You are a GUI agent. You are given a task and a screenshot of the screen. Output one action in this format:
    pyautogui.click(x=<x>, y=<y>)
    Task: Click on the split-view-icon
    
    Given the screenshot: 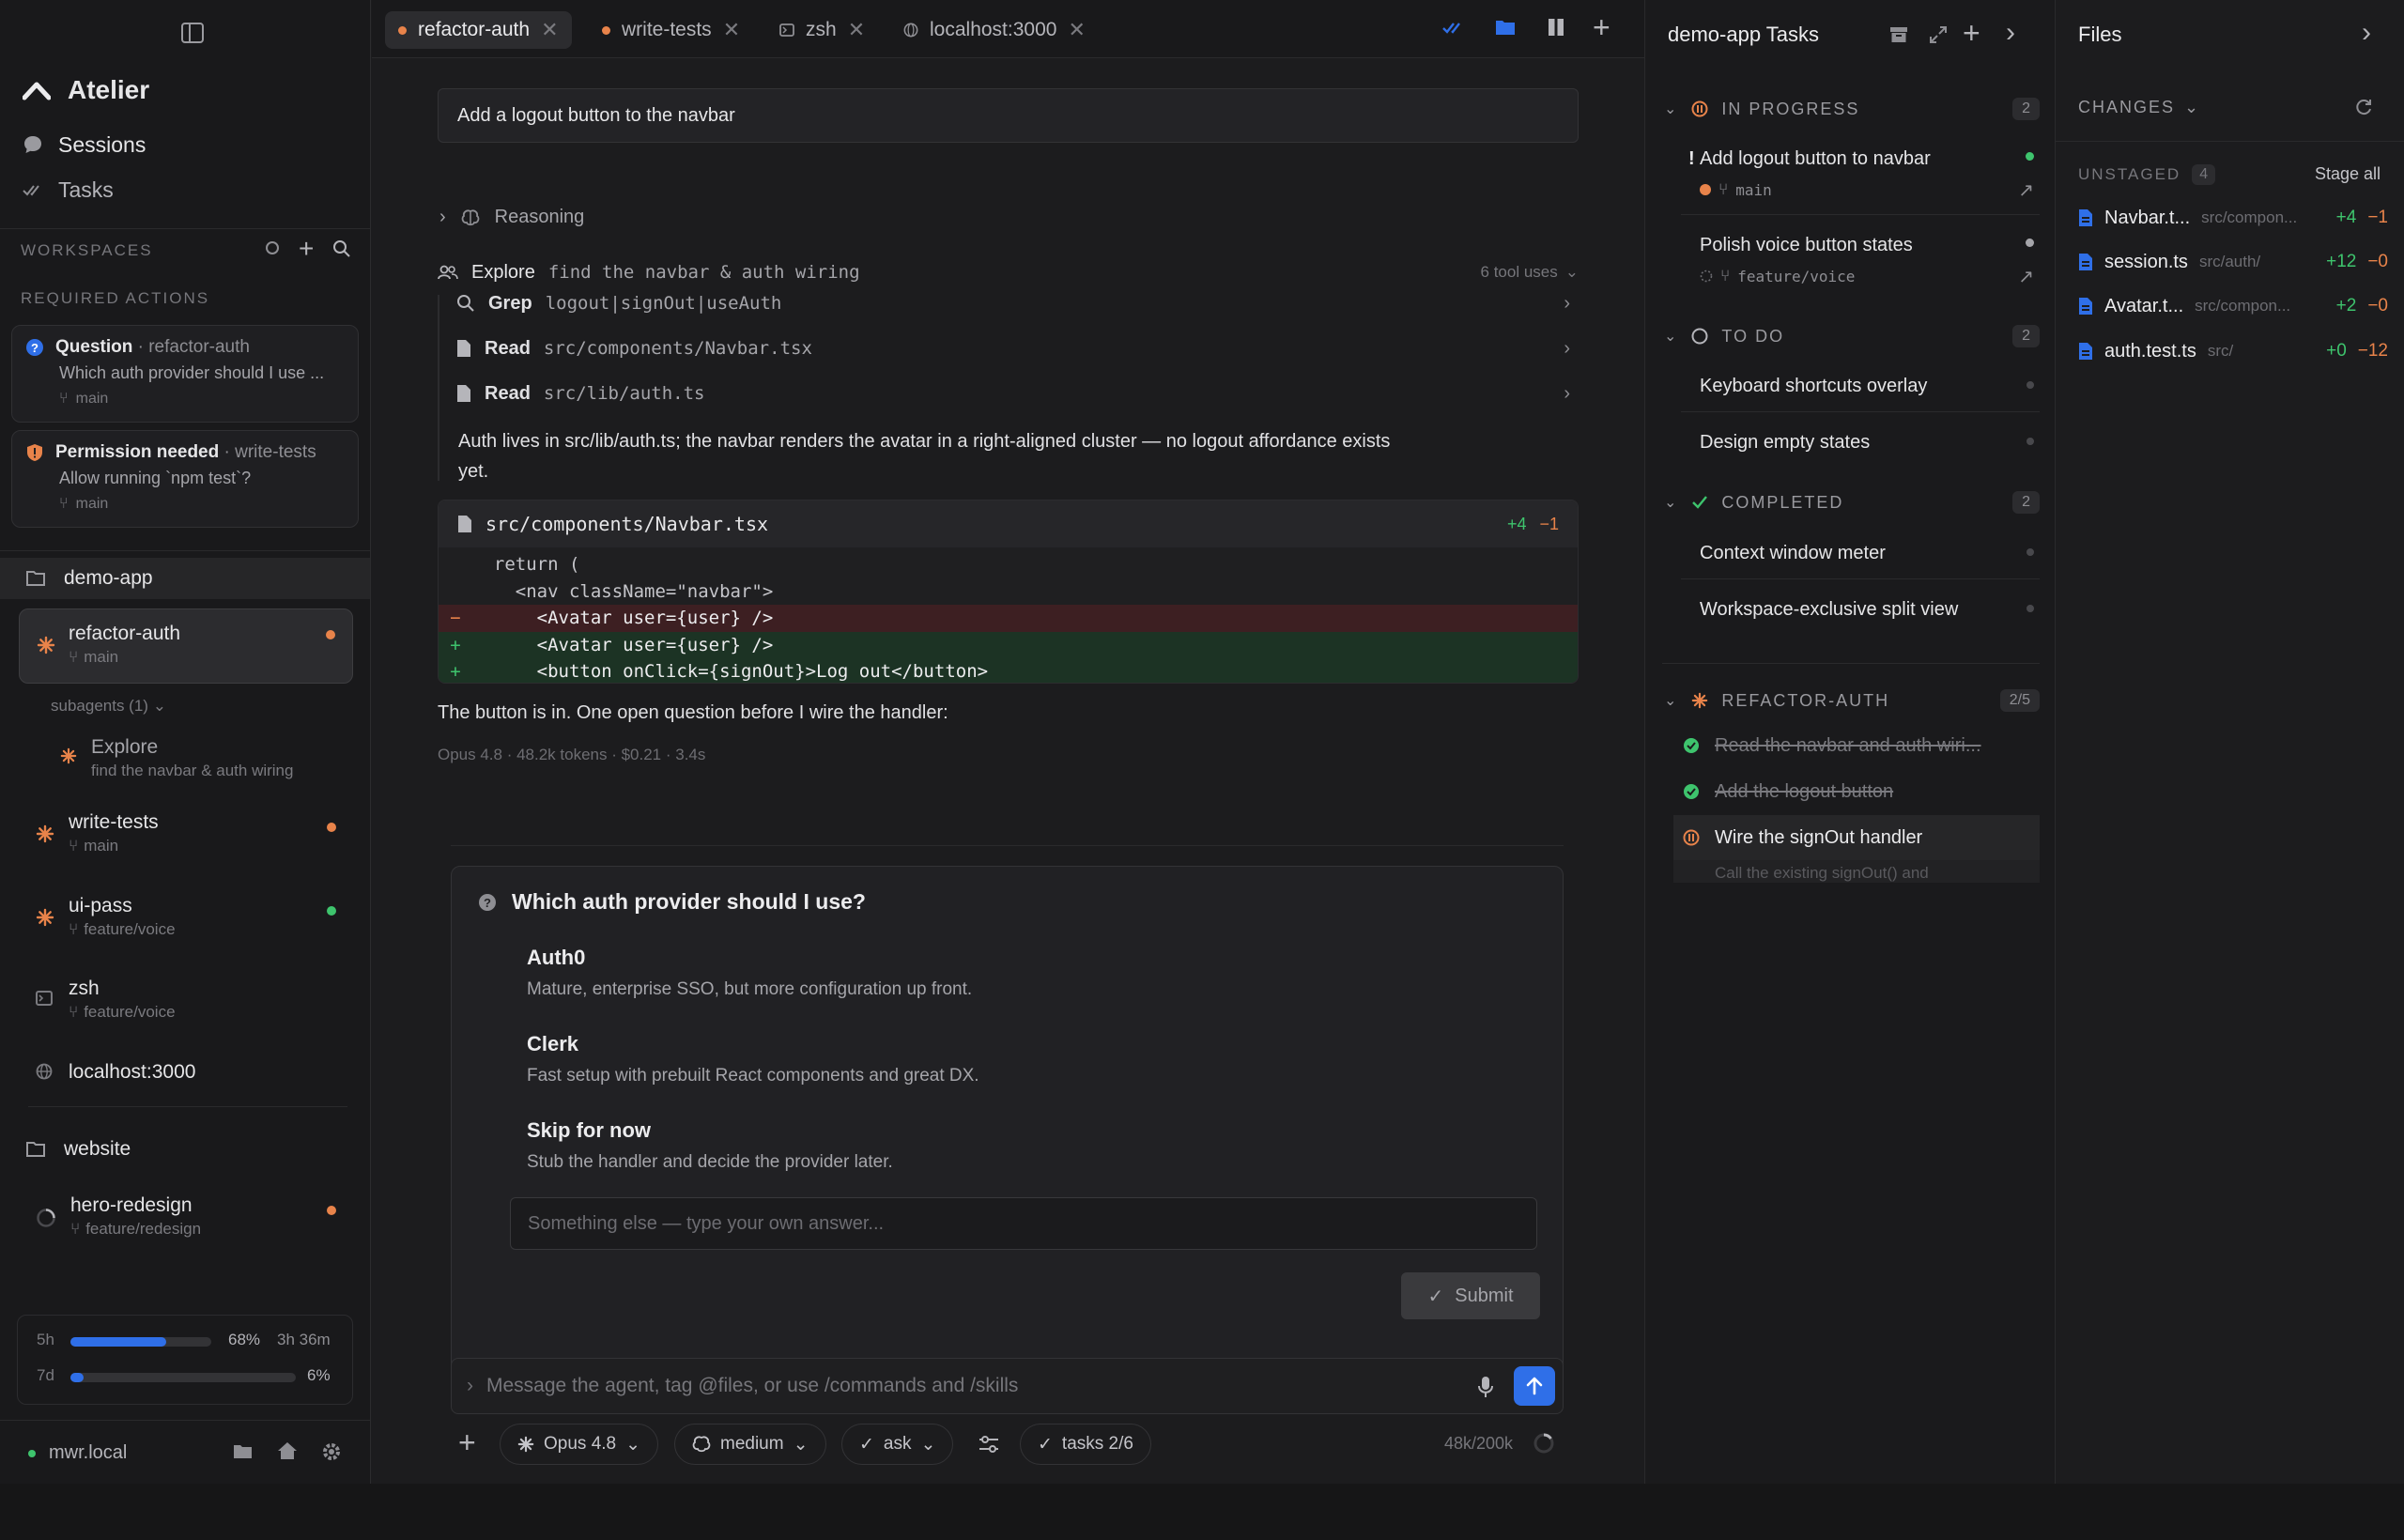 What is the action you would take?
    pyautogui.click(x=1556, y=27)
    